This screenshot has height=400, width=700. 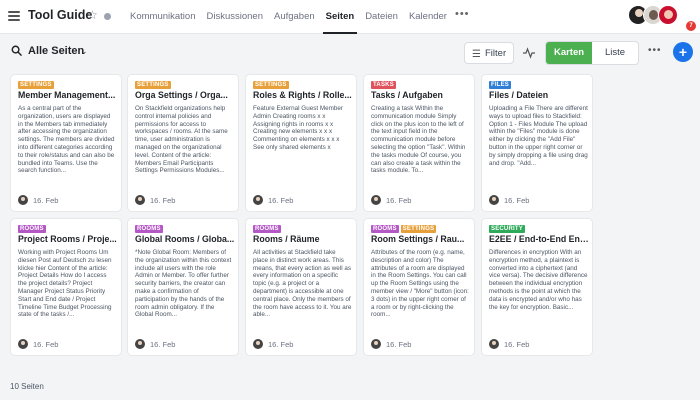 I want to click on page-title: Tool Guide, so click(x=60, y=15).